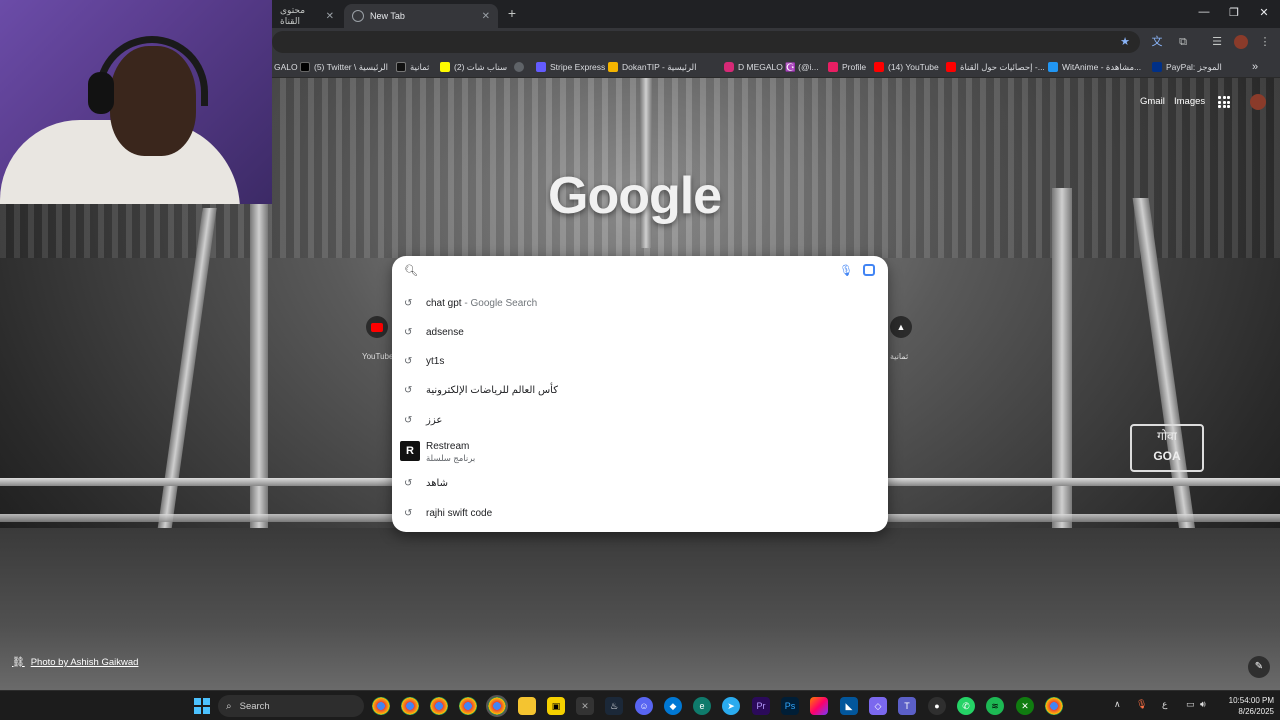 The image size is (1280, 720). I want to click on visual-studio-icon: ◆, so click(673, 706).